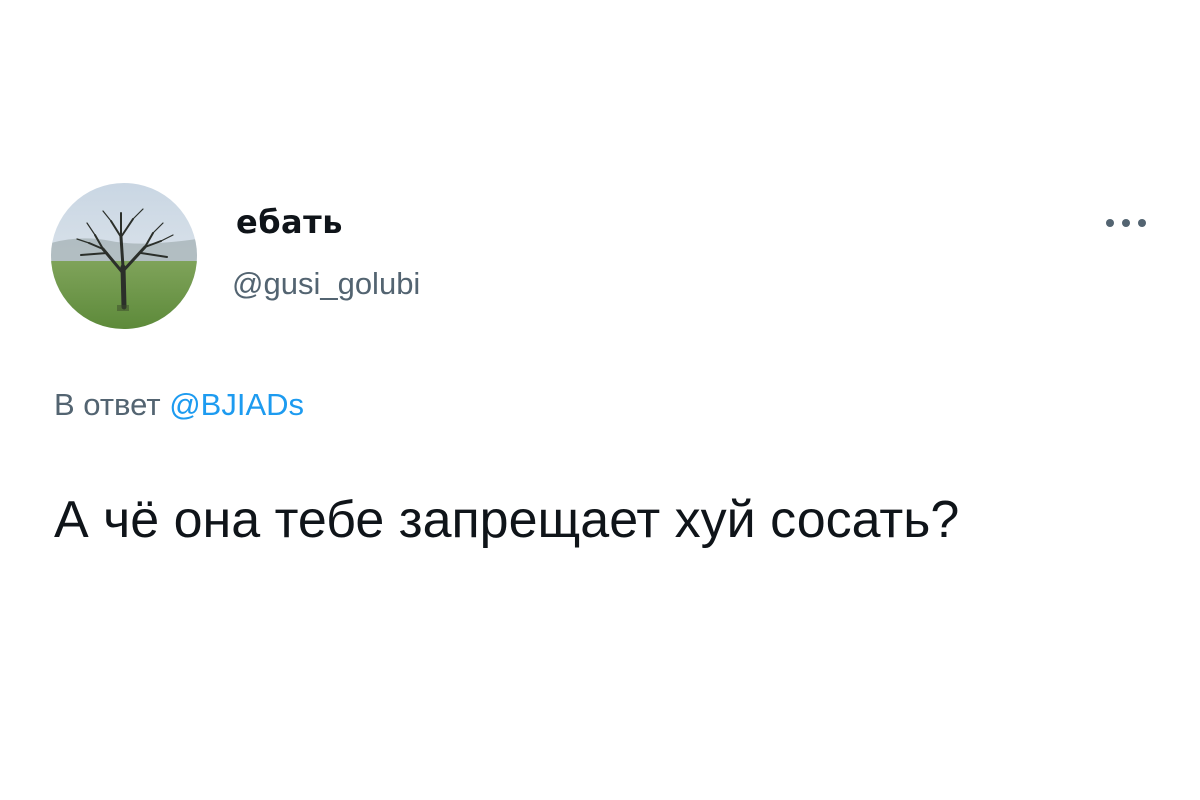  I want to click on reply-context: В ответ @BJIADs, so click(179, 405).